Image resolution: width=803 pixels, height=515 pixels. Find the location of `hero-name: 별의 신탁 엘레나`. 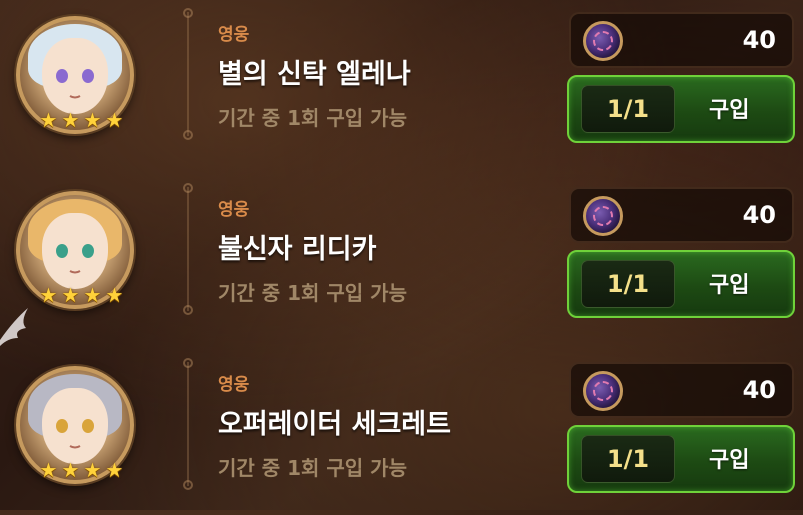

hero-name: 별의 신탁 엘레나 is located at coordinates (314, 74).